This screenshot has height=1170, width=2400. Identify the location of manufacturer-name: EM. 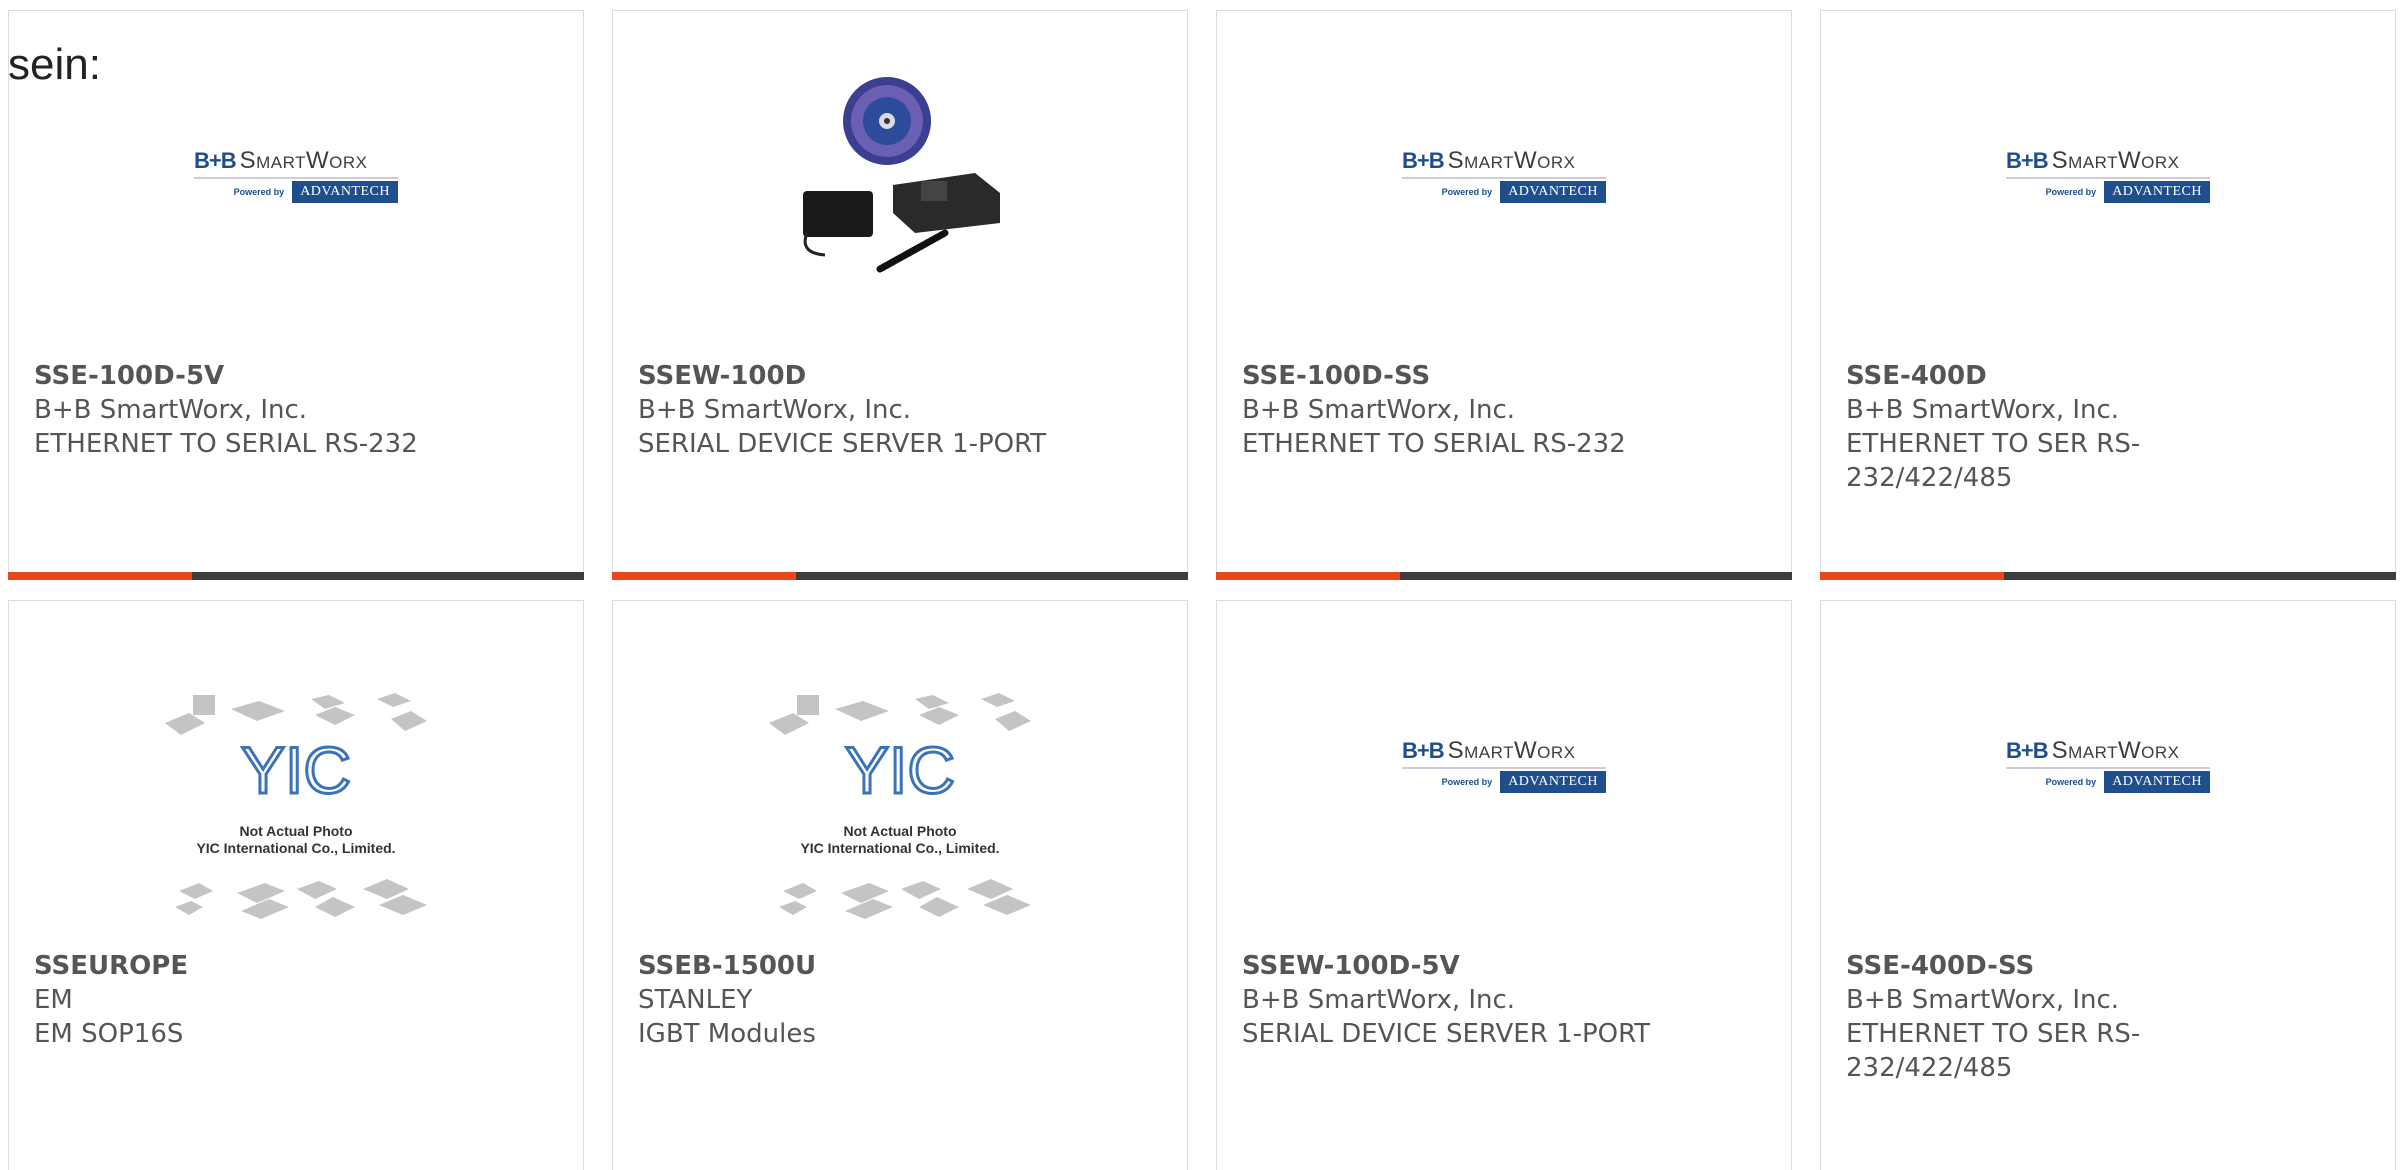
(53, 1000).